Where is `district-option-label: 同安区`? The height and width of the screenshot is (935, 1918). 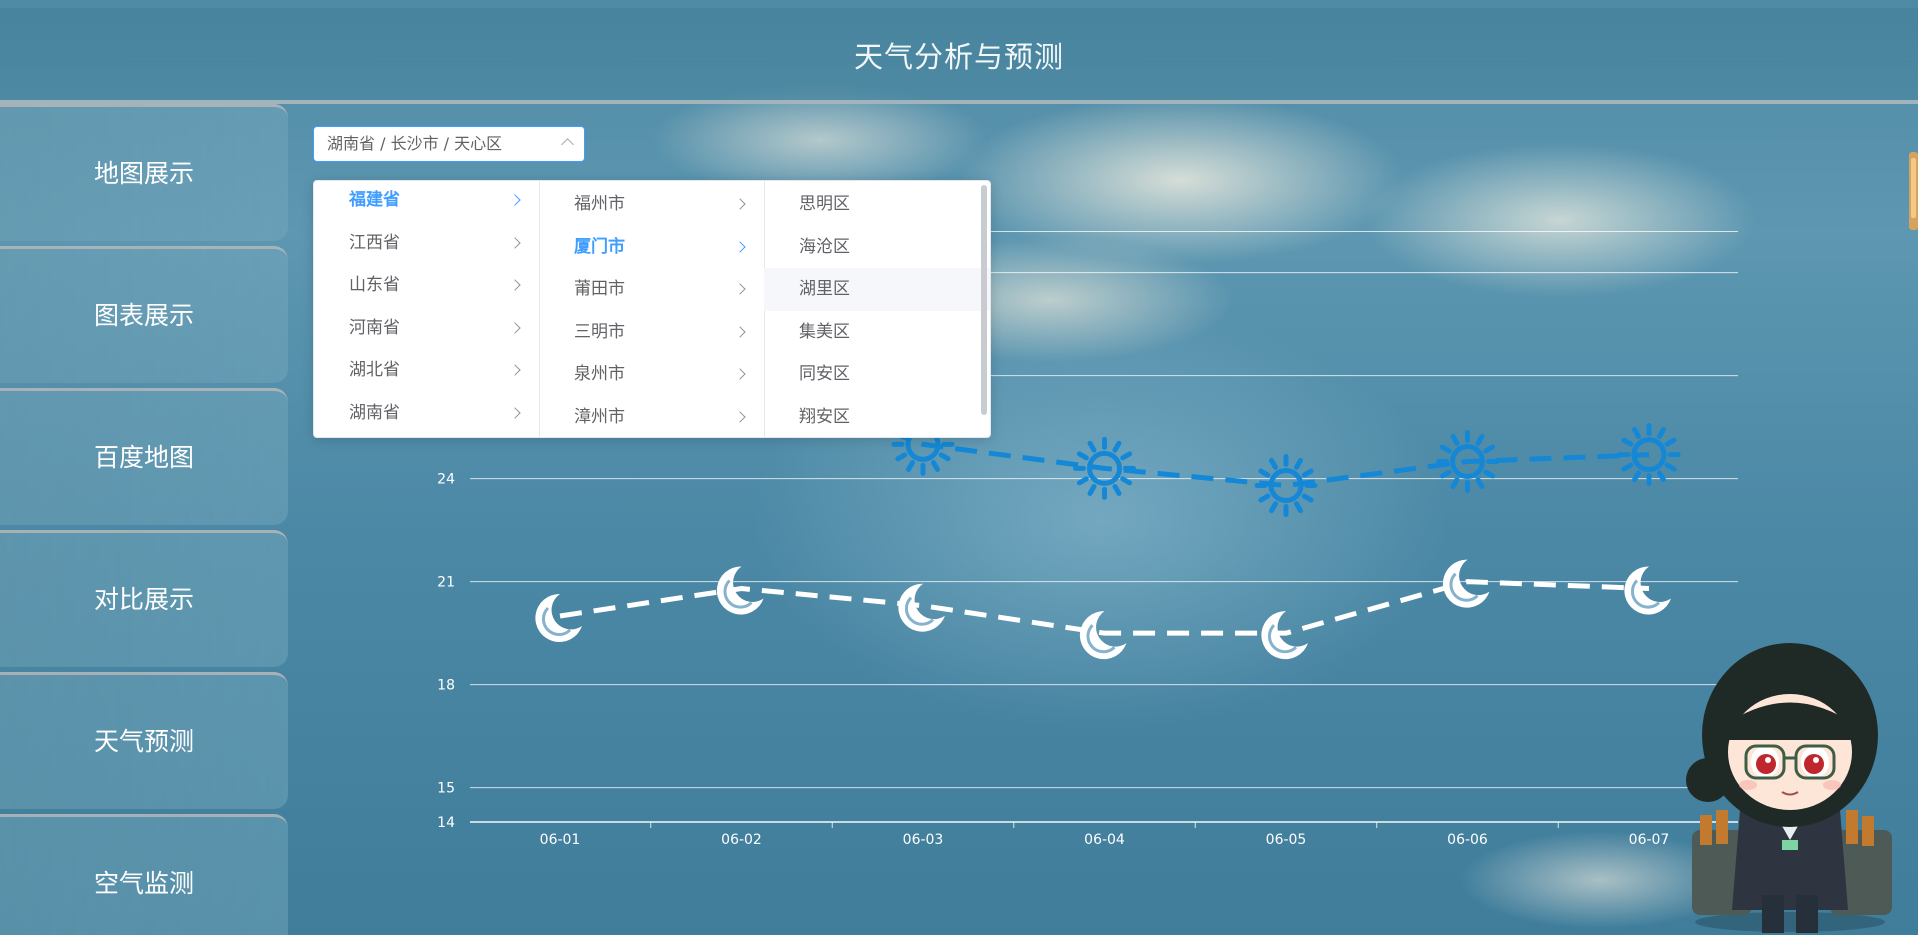 district-option-label: 同安区 is located at coordinates (824, 374).